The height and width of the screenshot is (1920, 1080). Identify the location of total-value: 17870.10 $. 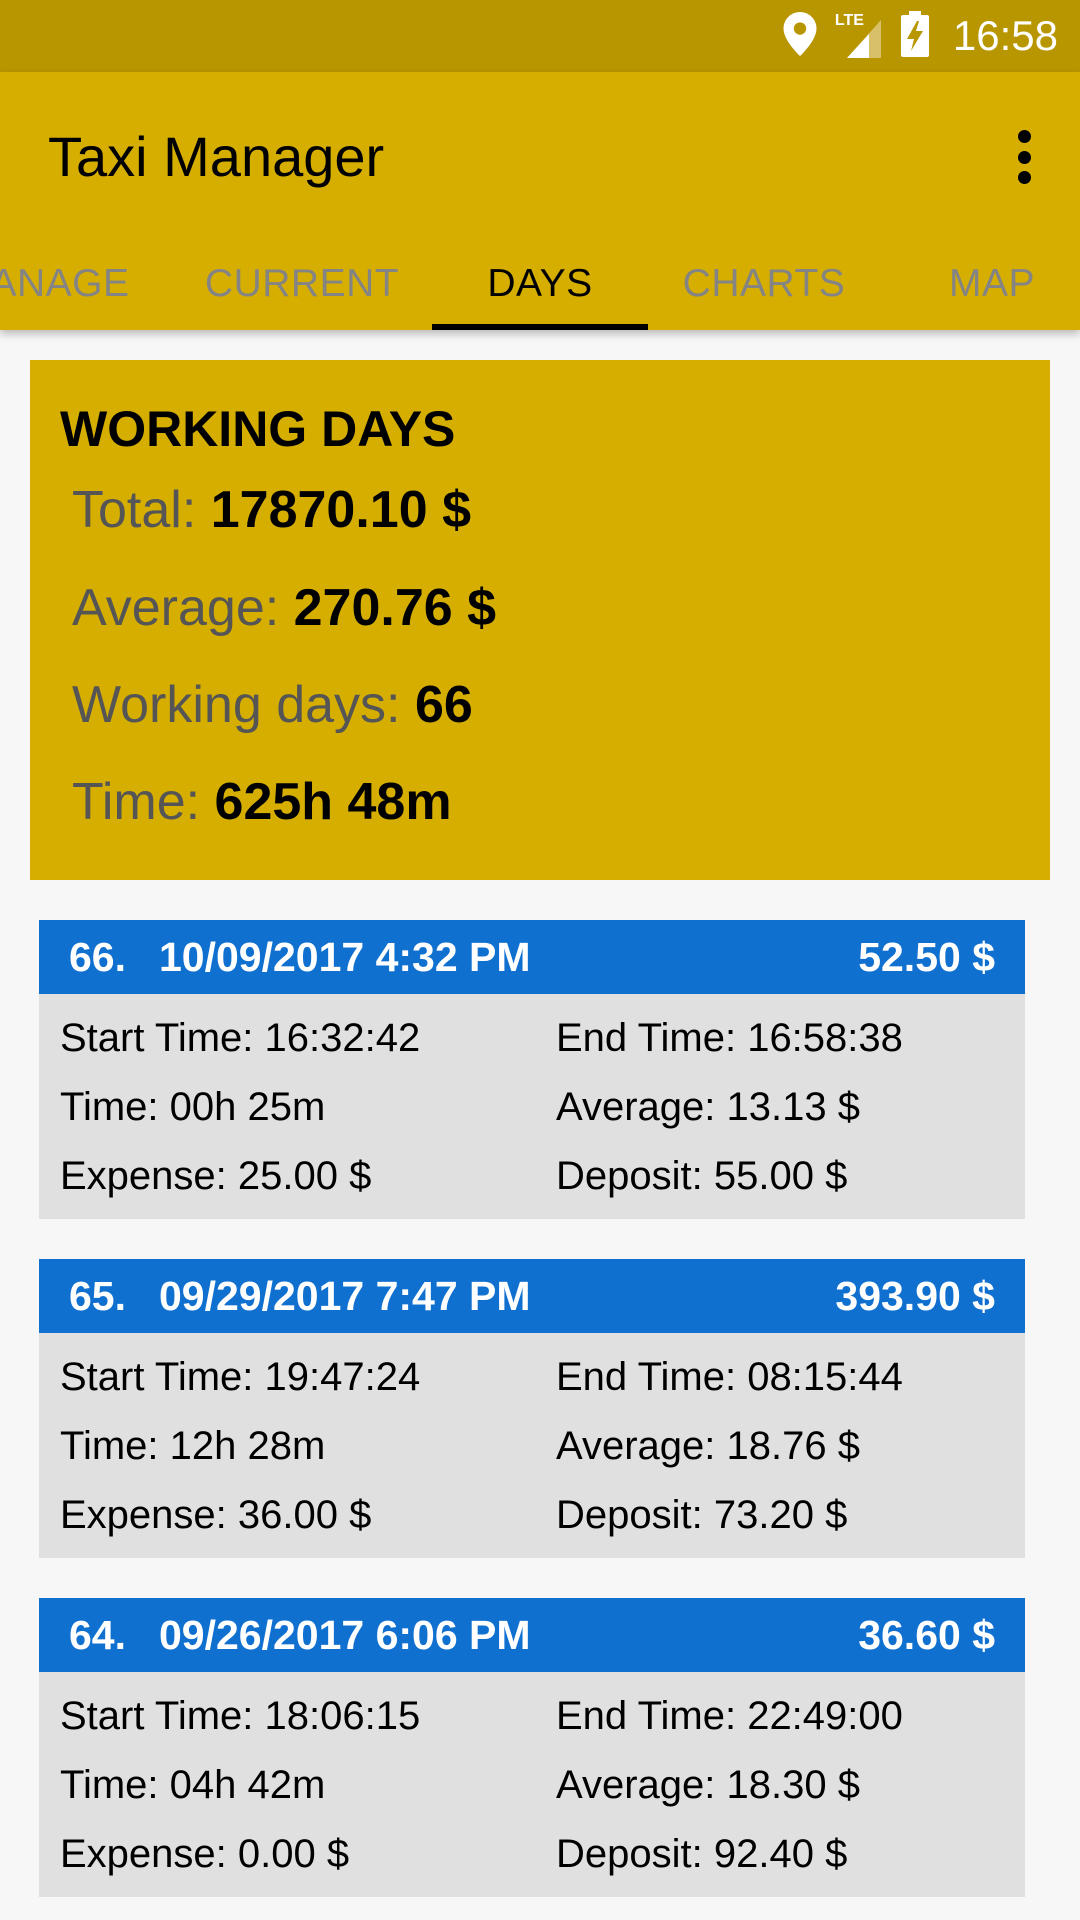
(341, 510).